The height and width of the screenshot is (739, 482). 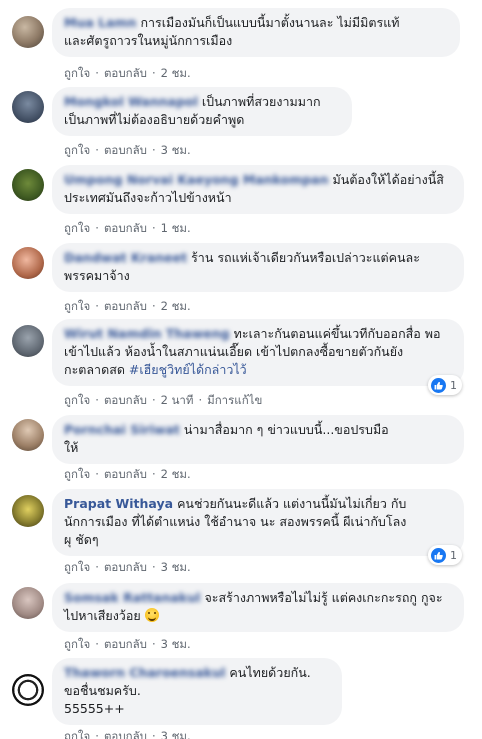 What do you see at coordinates (151, 615) in the screenshot?
I see `smiling-face-emoji-icon` at bounding box center [151, 615].